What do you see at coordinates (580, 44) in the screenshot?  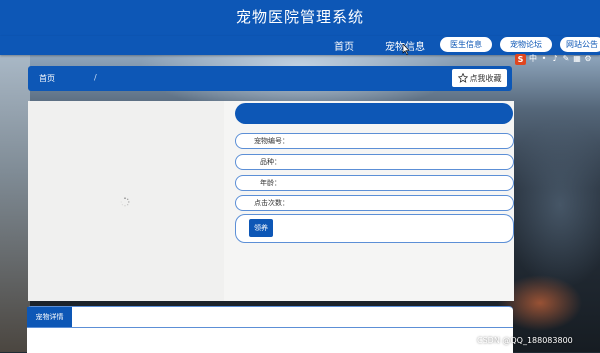 I see `nav-item-announcements: 网站公告` at bounding box center [580, 44].